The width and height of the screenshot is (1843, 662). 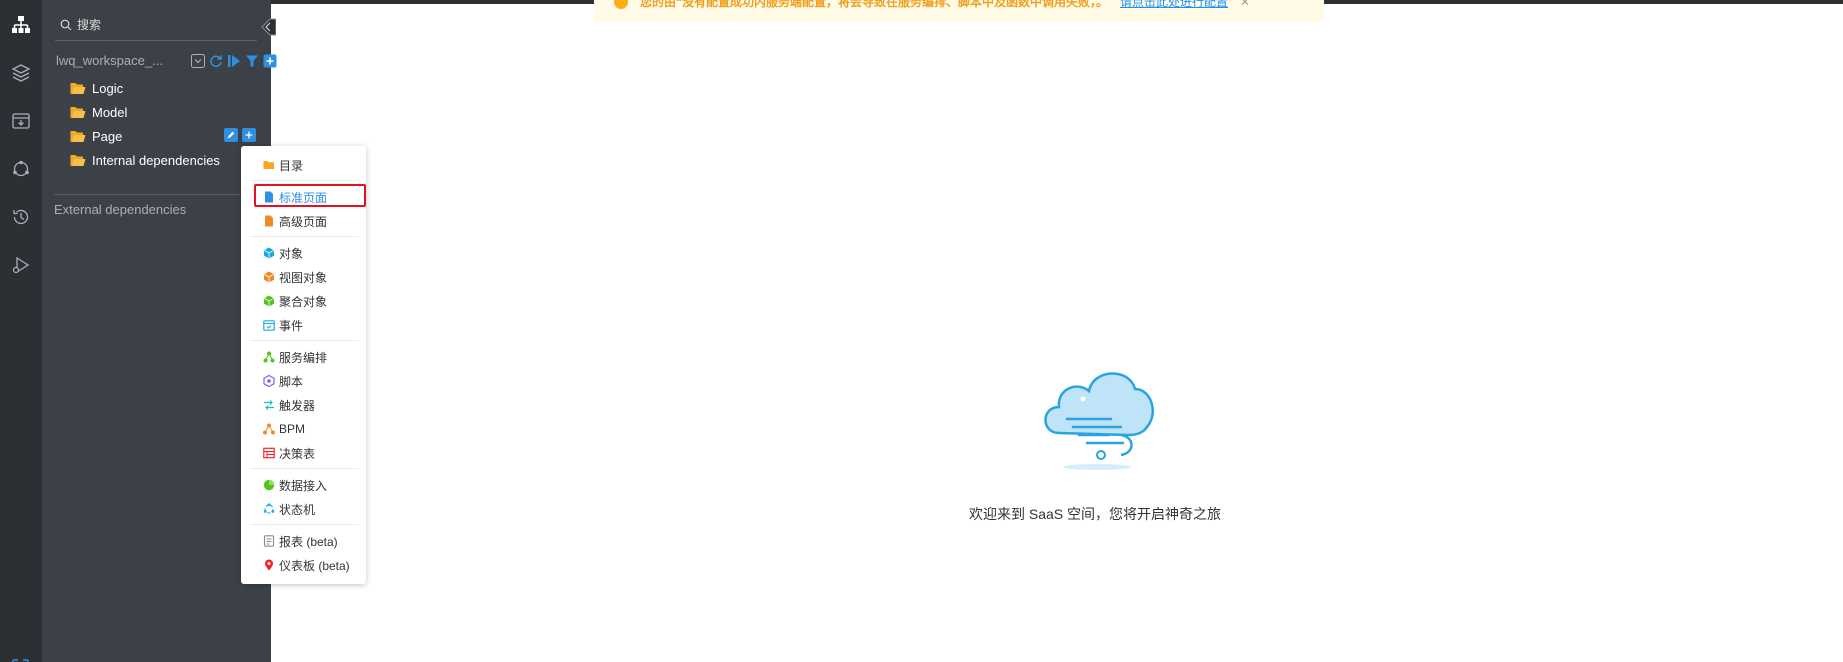 I want to click on menu-item-event: 事件, so click(x=283, y=325).